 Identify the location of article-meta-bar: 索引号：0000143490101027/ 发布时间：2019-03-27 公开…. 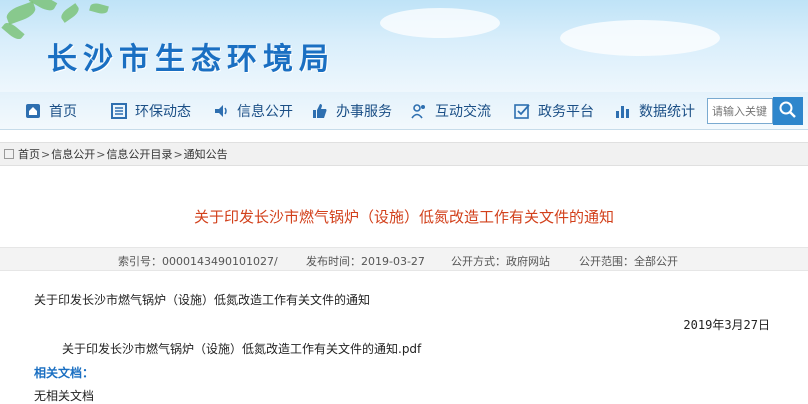
(404, 259).